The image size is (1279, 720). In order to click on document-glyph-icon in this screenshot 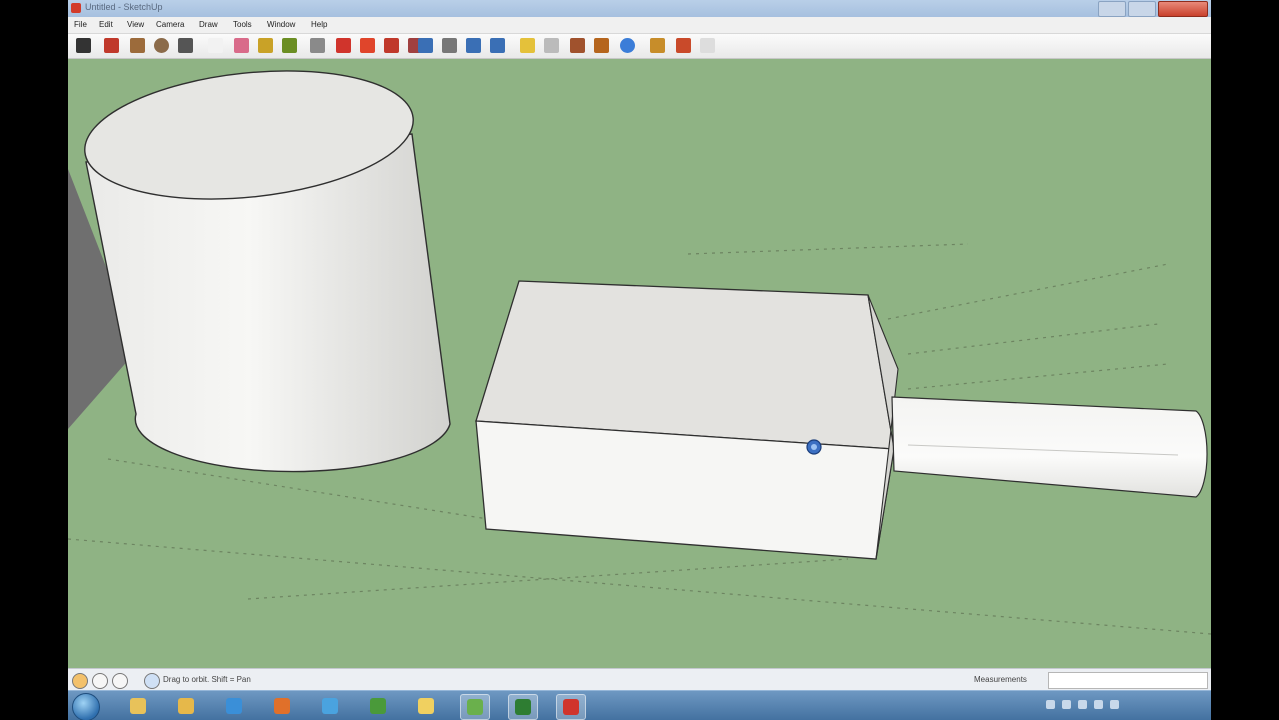, I will do `click(330, 706)`.